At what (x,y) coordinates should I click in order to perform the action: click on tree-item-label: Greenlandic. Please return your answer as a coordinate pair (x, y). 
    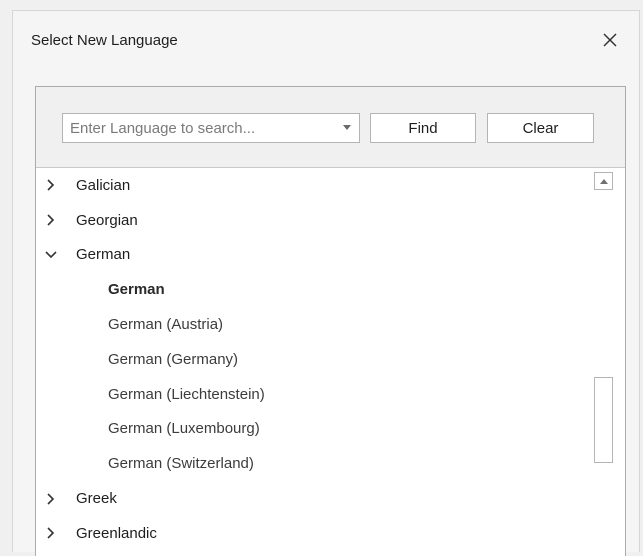
    Looking at the image, I should click on (116, 533).